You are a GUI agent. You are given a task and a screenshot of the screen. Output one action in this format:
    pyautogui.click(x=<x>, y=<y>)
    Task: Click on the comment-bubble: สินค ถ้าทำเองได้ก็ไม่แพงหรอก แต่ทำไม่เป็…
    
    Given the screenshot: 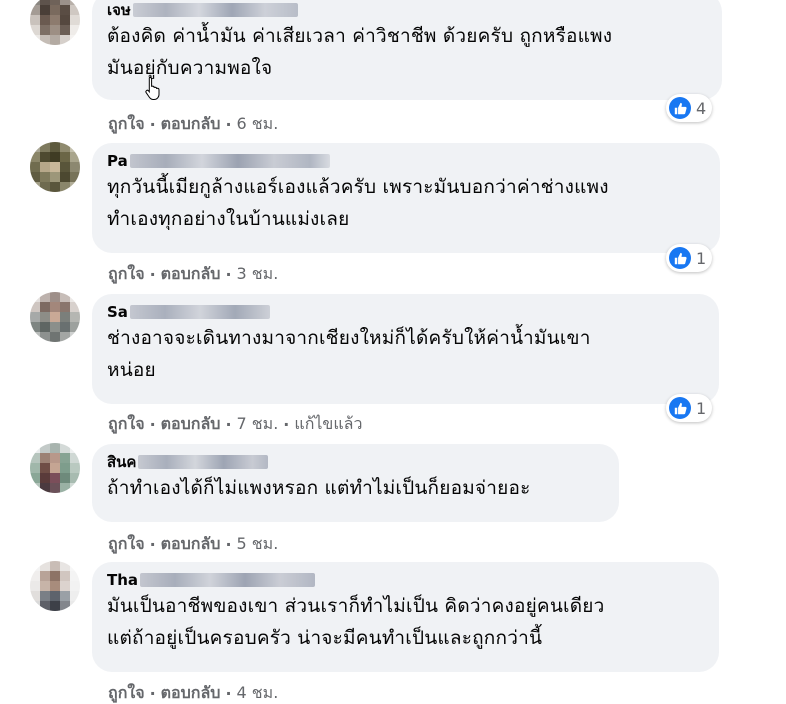 What is the action you would take?
    pyautogui.click(x=355, y=483)
    